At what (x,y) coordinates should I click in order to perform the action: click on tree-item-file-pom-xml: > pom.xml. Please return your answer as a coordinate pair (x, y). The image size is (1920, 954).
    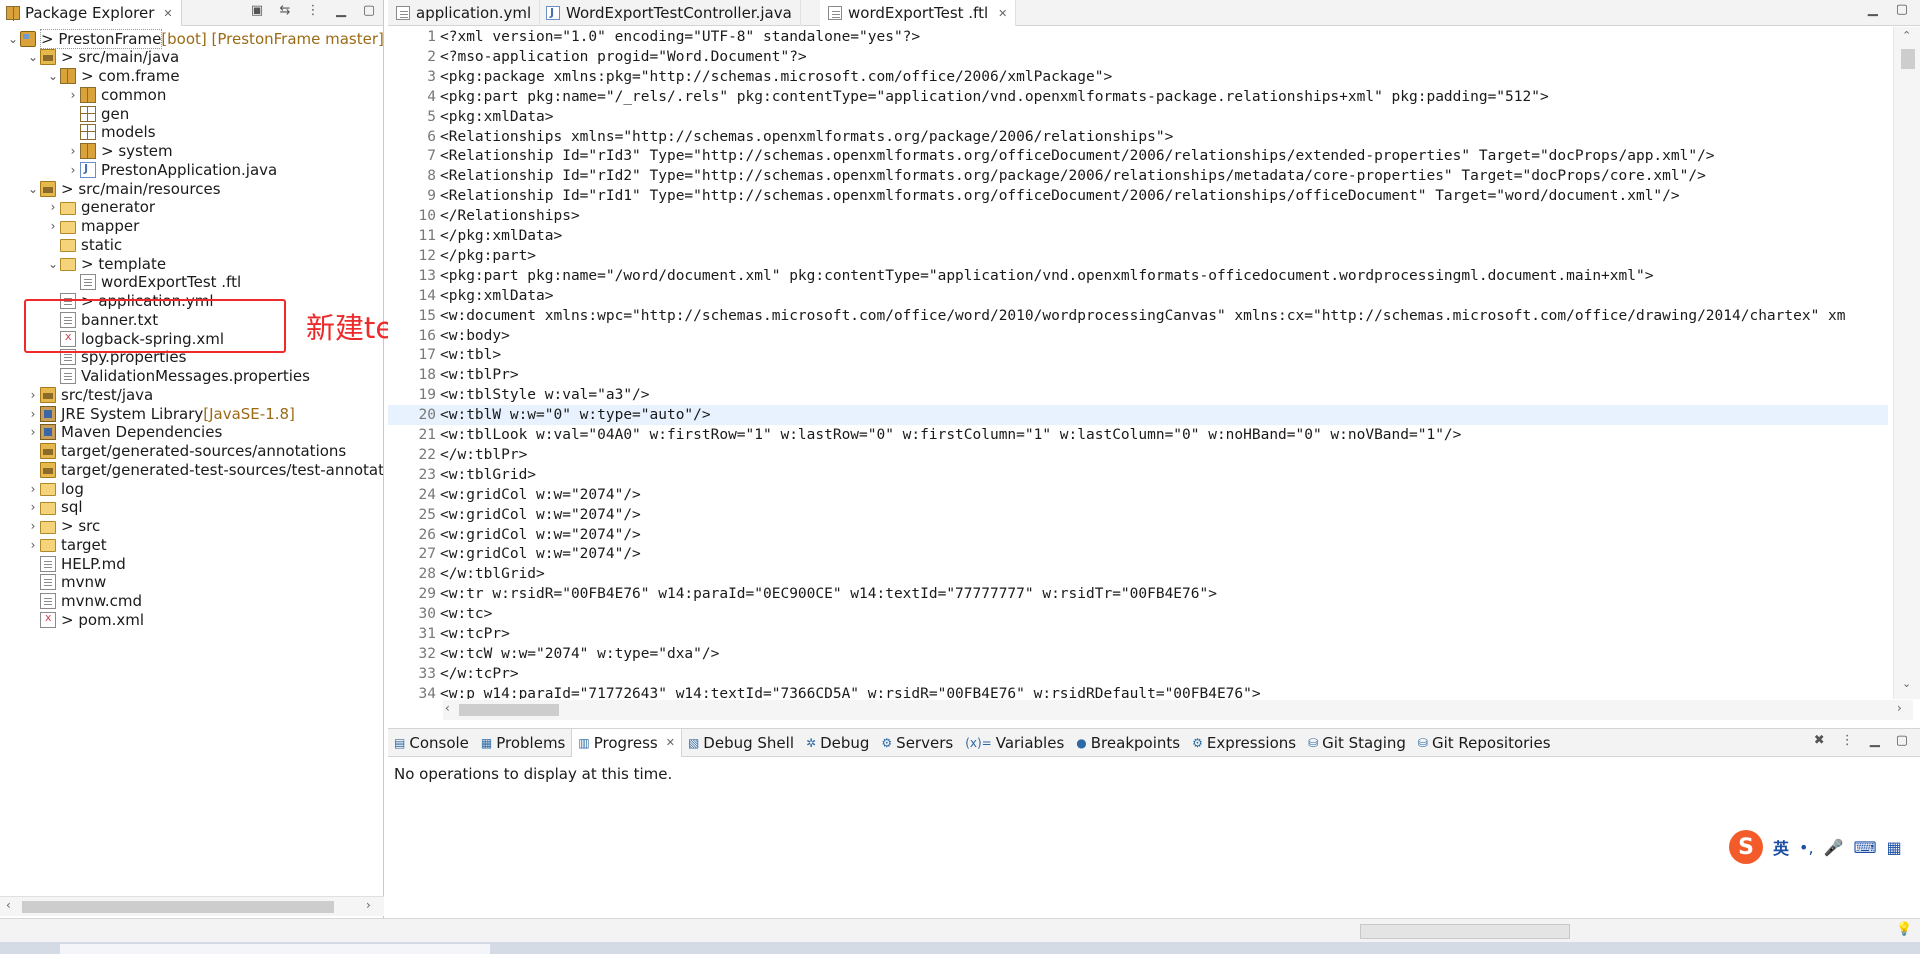
    Looking at the image, I should click on (191, 619).